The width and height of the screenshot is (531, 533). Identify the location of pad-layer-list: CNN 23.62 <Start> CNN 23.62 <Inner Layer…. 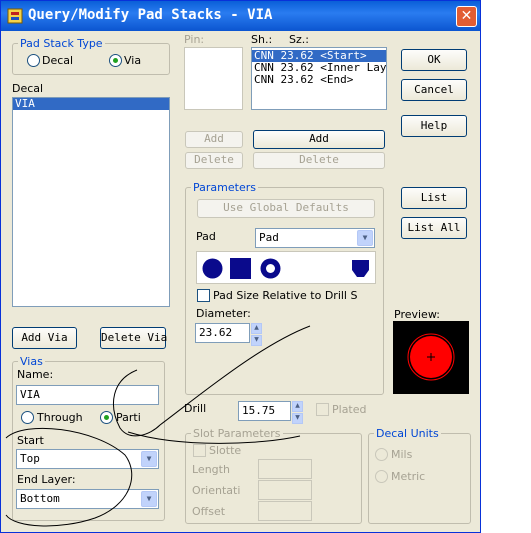
(319, 78).